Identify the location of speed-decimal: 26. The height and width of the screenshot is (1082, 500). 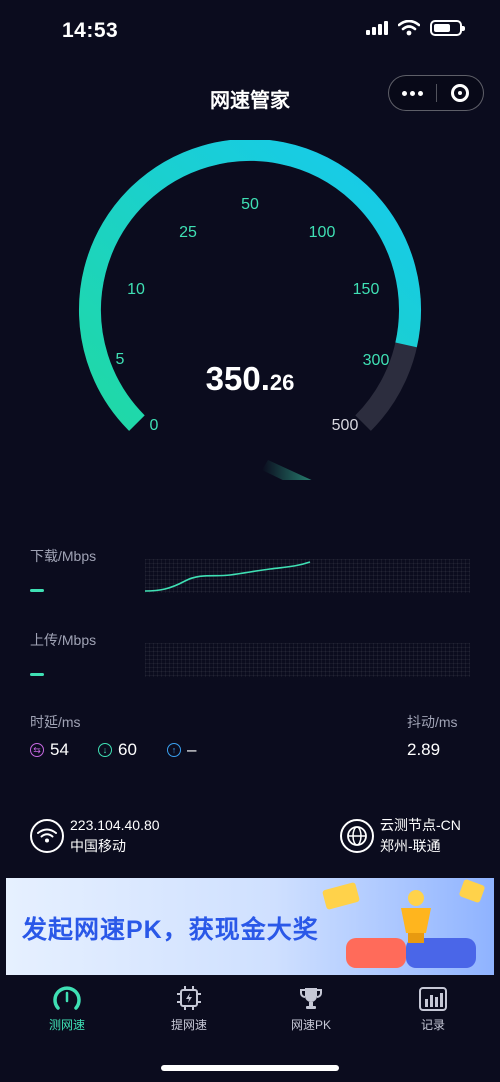
(282, 382).